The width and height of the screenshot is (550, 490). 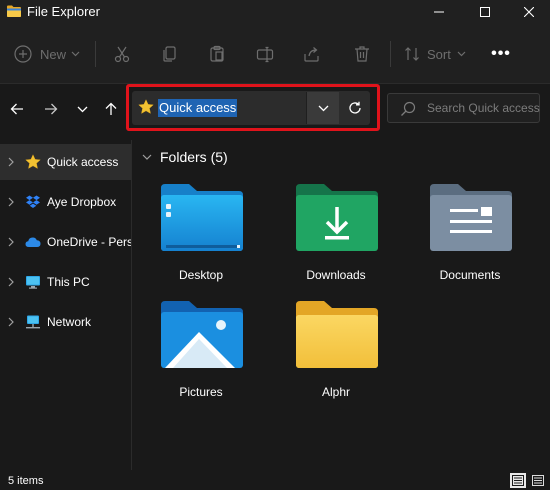 What do you see at coordinates (275, 480) in the screenshot?
I see `status-bar: 5 items` at bounding box center [275, 480].